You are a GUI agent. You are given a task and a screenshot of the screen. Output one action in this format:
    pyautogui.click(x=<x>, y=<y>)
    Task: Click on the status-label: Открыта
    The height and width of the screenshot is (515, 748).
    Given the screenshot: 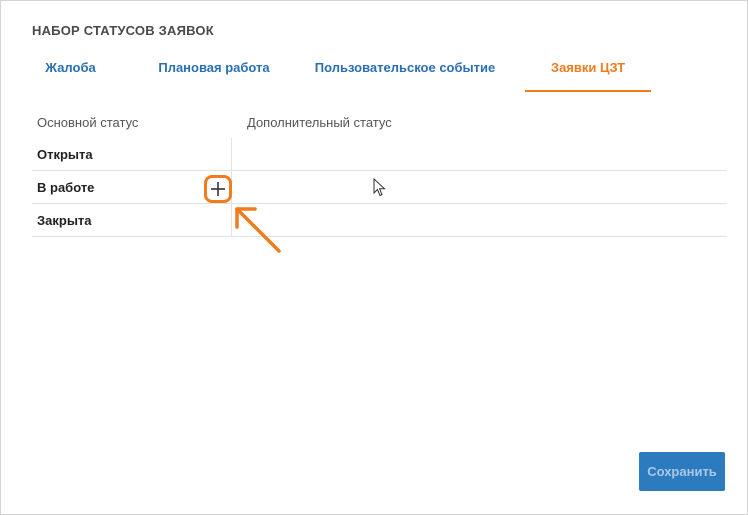 What is the action you would take?
    pyautogui.click(x=65, y=154)
    